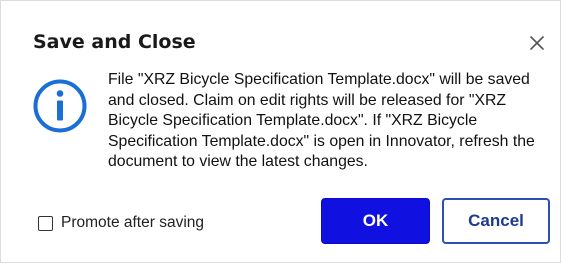 This screenshot has width=561, height=263. I want to click on promote-after-saving-option: Promote after saving, so click(121, 223).